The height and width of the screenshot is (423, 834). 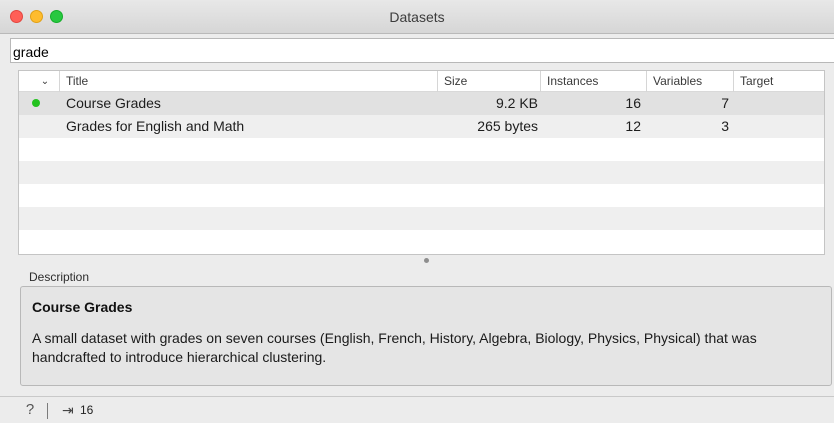 I want to click on row-instances: 12, so click(x=633, y=126).